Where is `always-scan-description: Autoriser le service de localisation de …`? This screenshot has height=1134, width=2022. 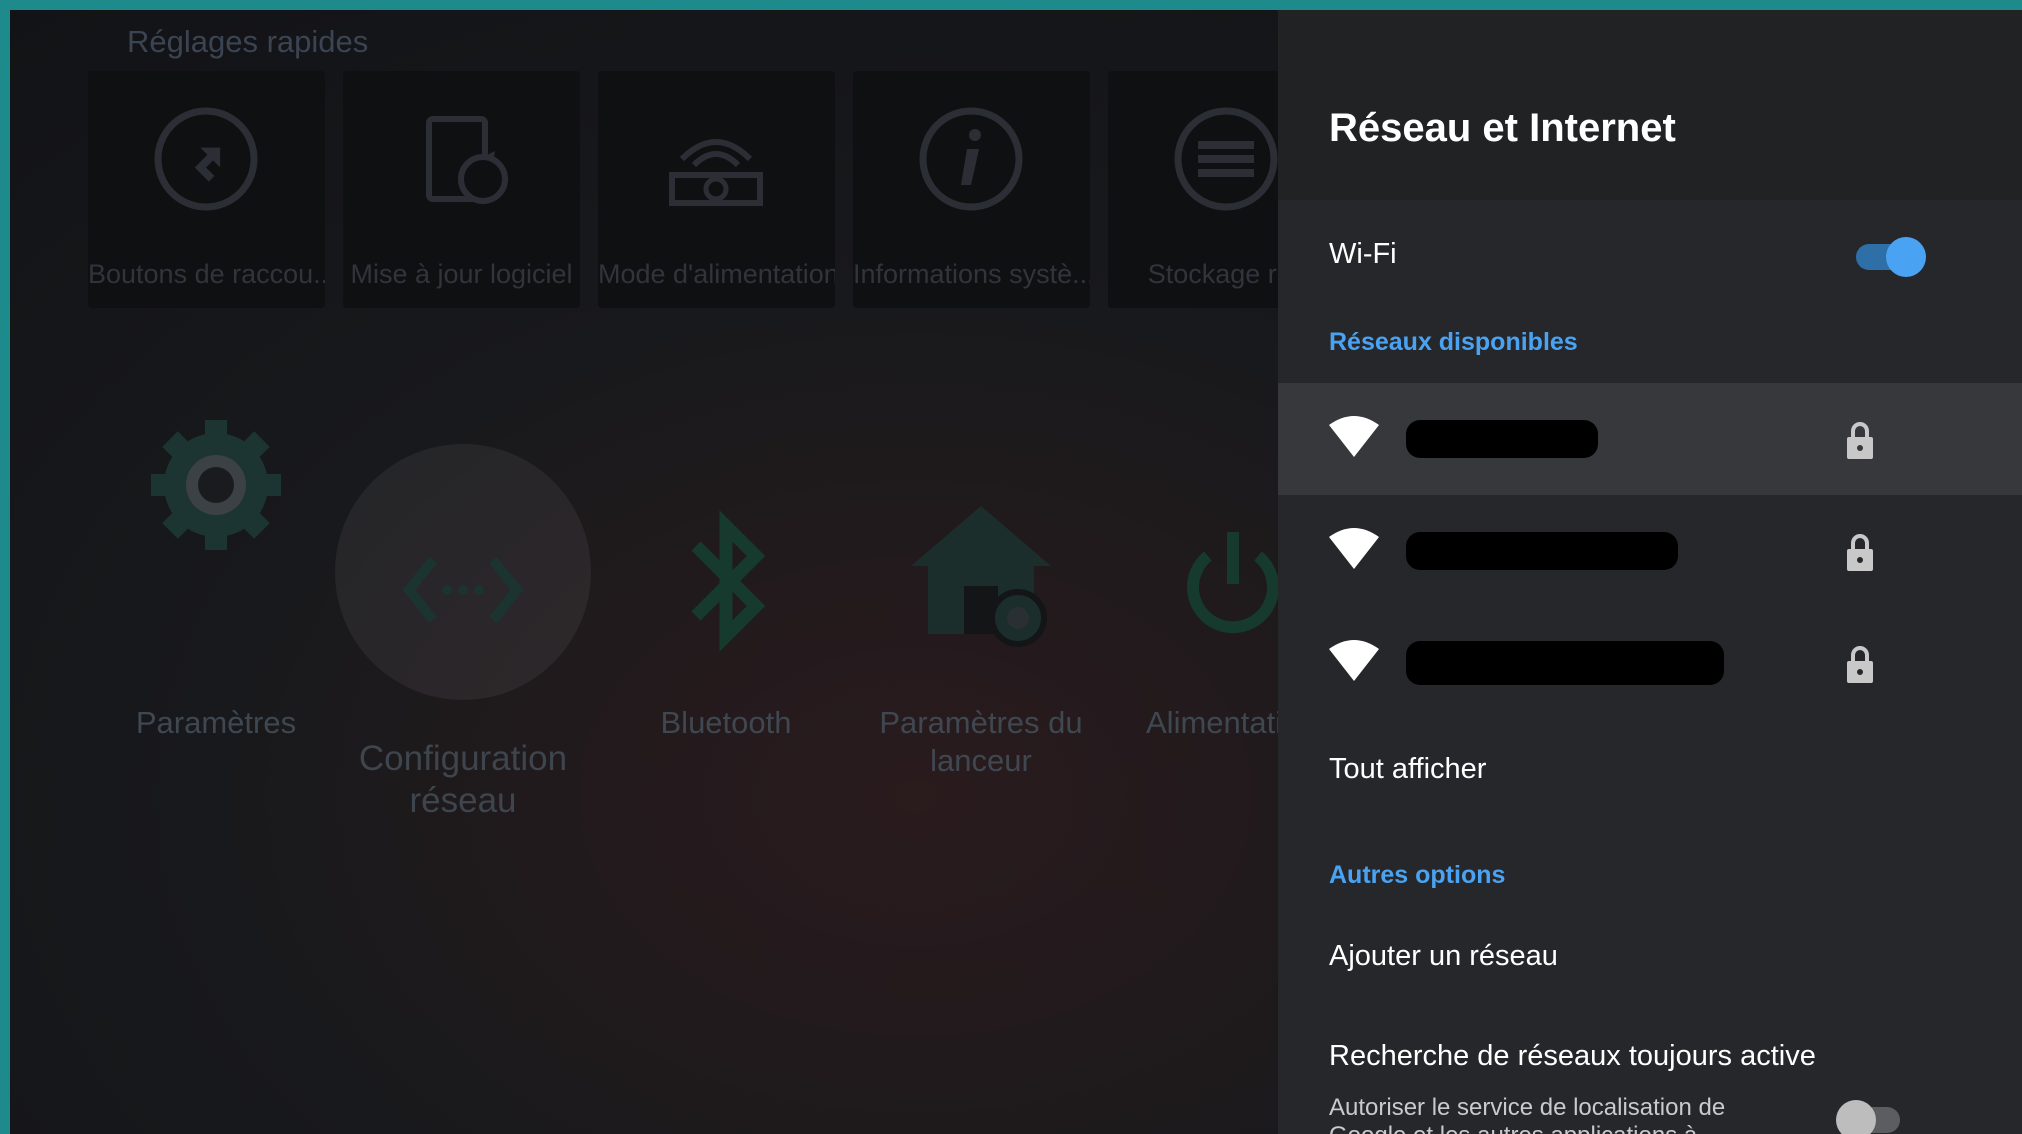 always-scan-description: Autoriser le service de localisation de … is located at coordinates (1527, 1114).